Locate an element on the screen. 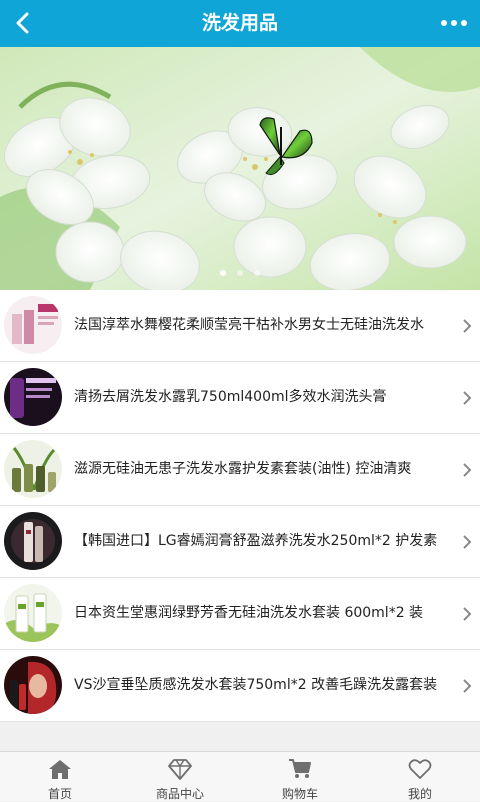 This screenshot has height=802, width=480. carousel-indicators is located at coordinates (240, 270).